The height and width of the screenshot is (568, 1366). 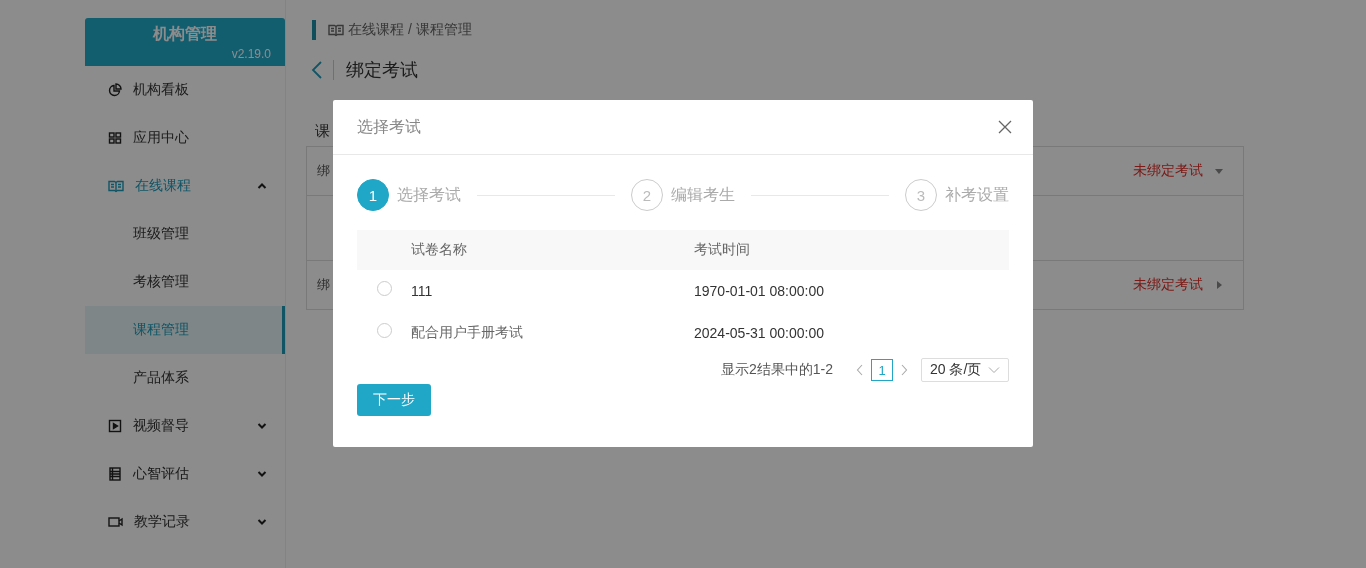 I want to click on step-number: 1, so click(x=373, y=195).